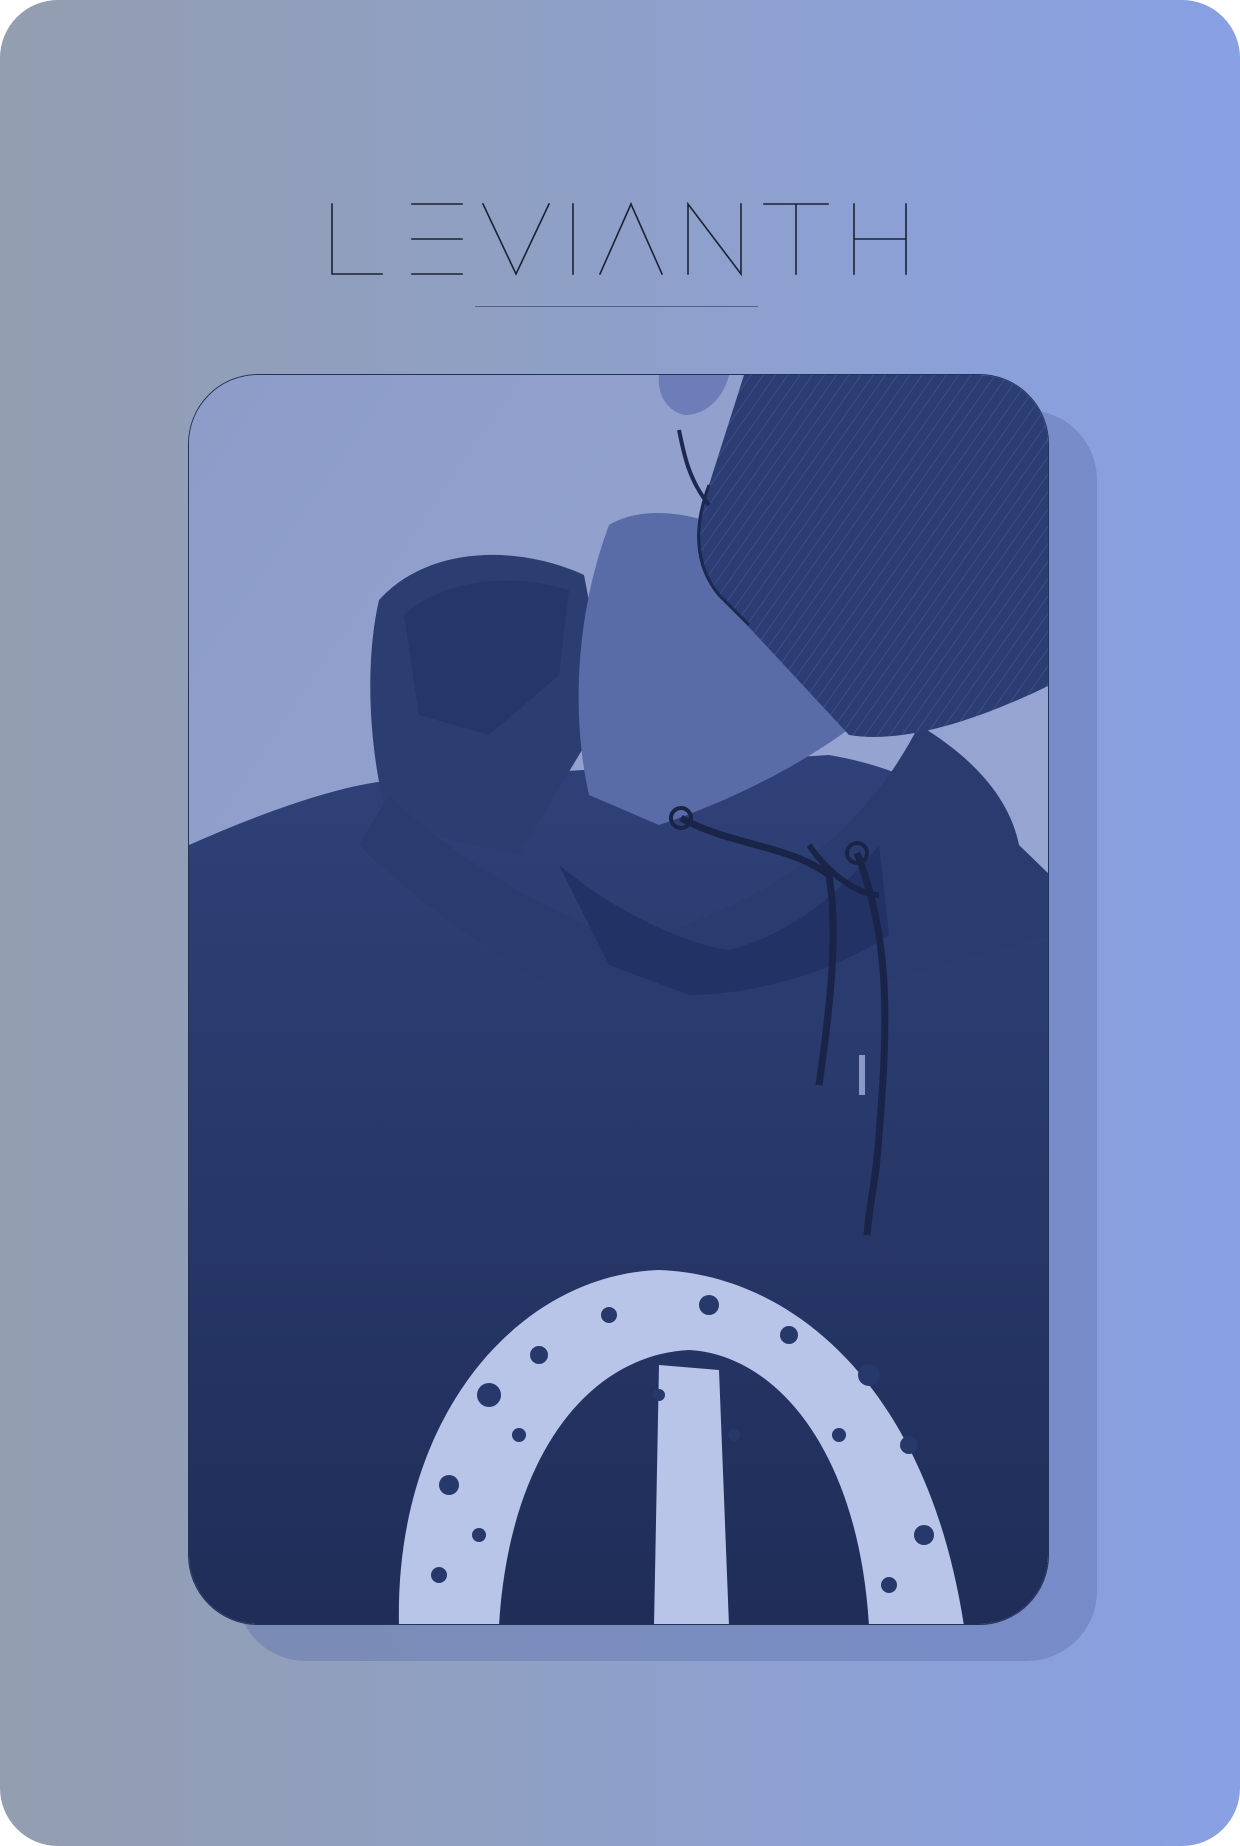 The width and height of the screenshot is (1240, 1846). I want to click on logo-underline-divider, so click(616, 306).